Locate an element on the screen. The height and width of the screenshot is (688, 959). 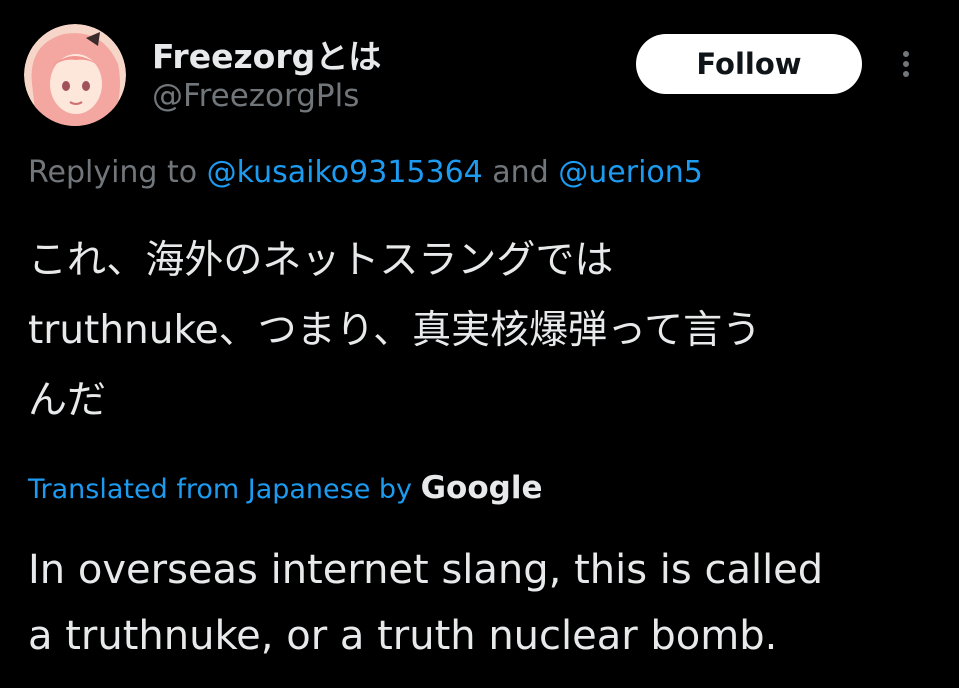
author-display-name: Freezorgとは is located at coordinates (266, 54).